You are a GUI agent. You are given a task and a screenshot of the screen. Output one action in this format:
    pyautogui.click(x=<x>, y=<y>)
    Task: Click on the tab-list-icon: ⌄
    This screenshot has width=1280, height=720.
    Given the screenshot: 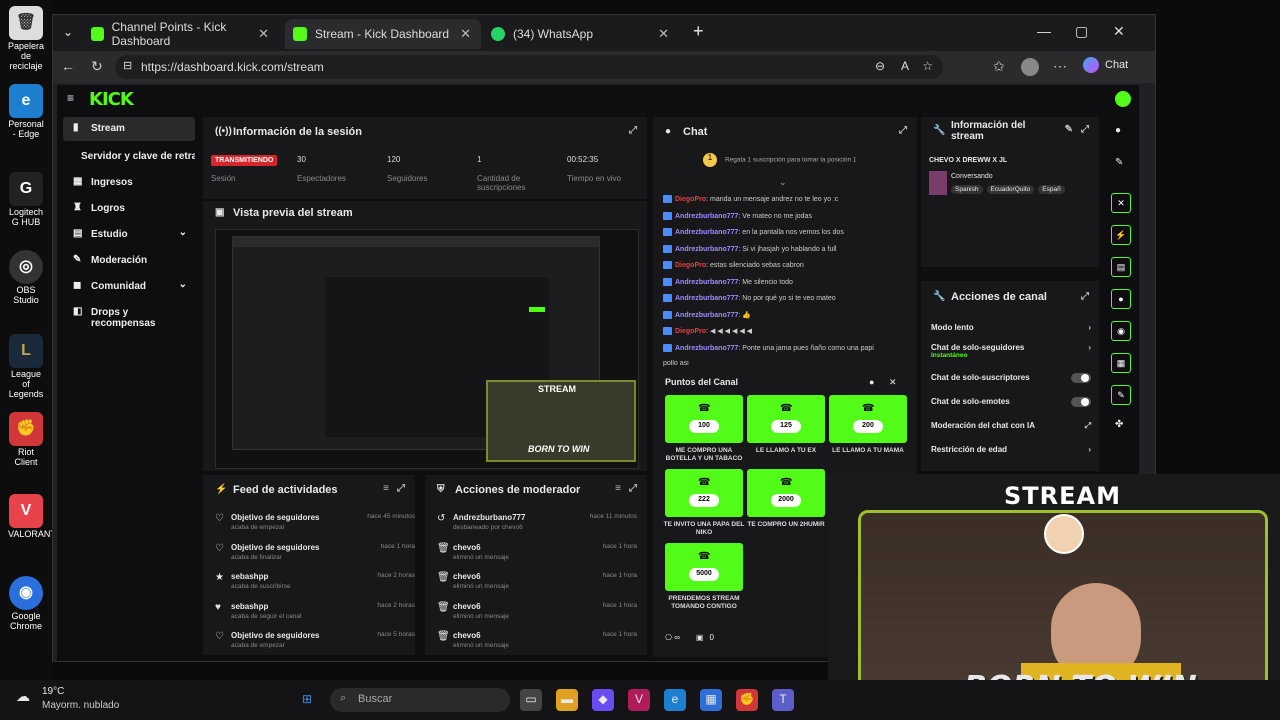 What is the action you would take?
    pyautogui.click(x=68, y=32)
    